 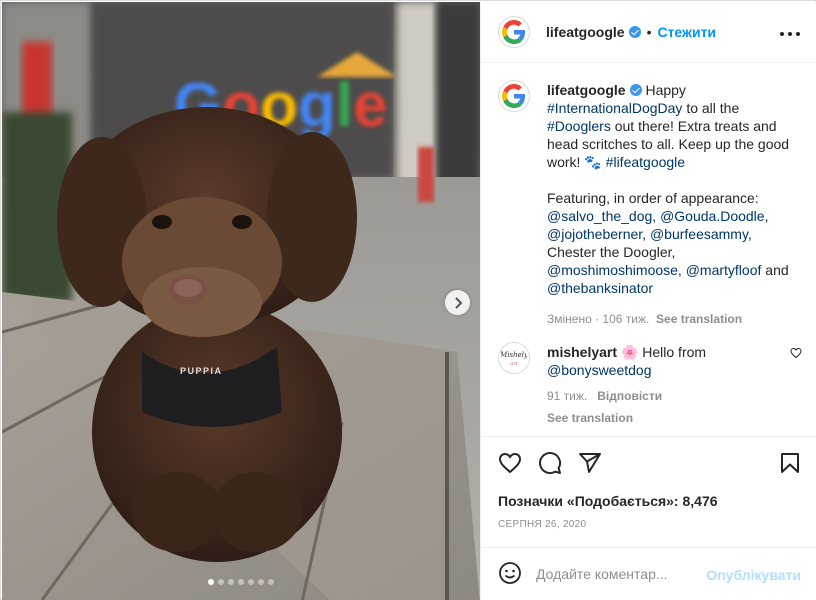 What do you see at coordinates (579, 126) in the screenshot?
I see `hashtag-link: #Dooglers` at bounding box center [579, 126].